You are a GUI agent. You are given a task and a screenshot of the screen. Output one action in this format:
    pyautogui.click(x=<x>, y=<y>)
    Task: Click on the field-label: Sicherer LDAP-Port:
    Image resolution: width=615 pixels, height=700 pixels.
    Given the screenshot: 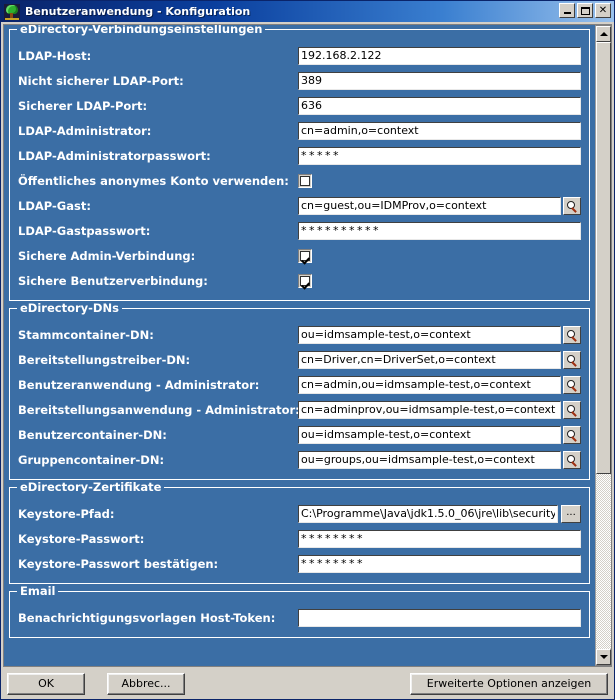 What is the action you would take?
    pyautogui.click(x=83, y=105)
    